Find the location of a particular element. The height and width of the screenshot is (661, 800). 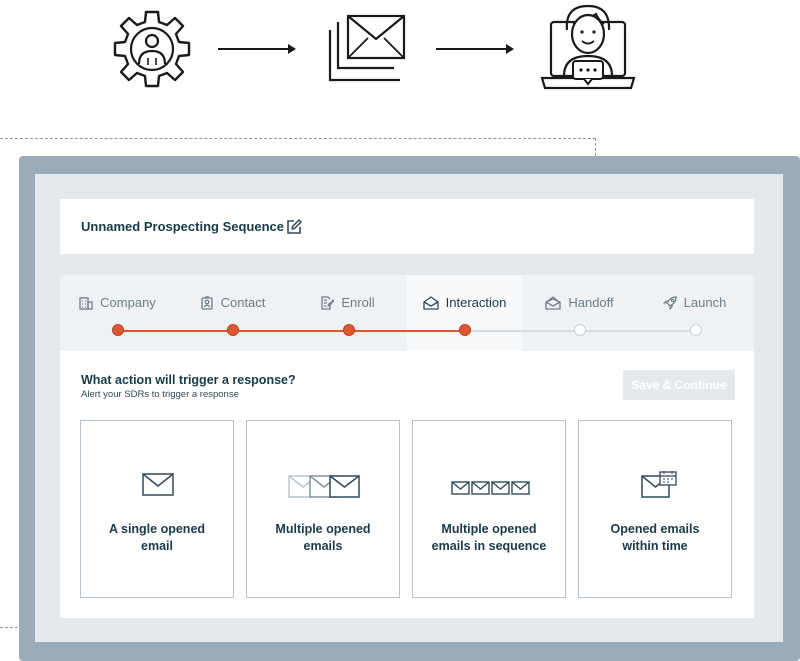

card-label-line2: emails in sequence is located at coordinates (489, 546).